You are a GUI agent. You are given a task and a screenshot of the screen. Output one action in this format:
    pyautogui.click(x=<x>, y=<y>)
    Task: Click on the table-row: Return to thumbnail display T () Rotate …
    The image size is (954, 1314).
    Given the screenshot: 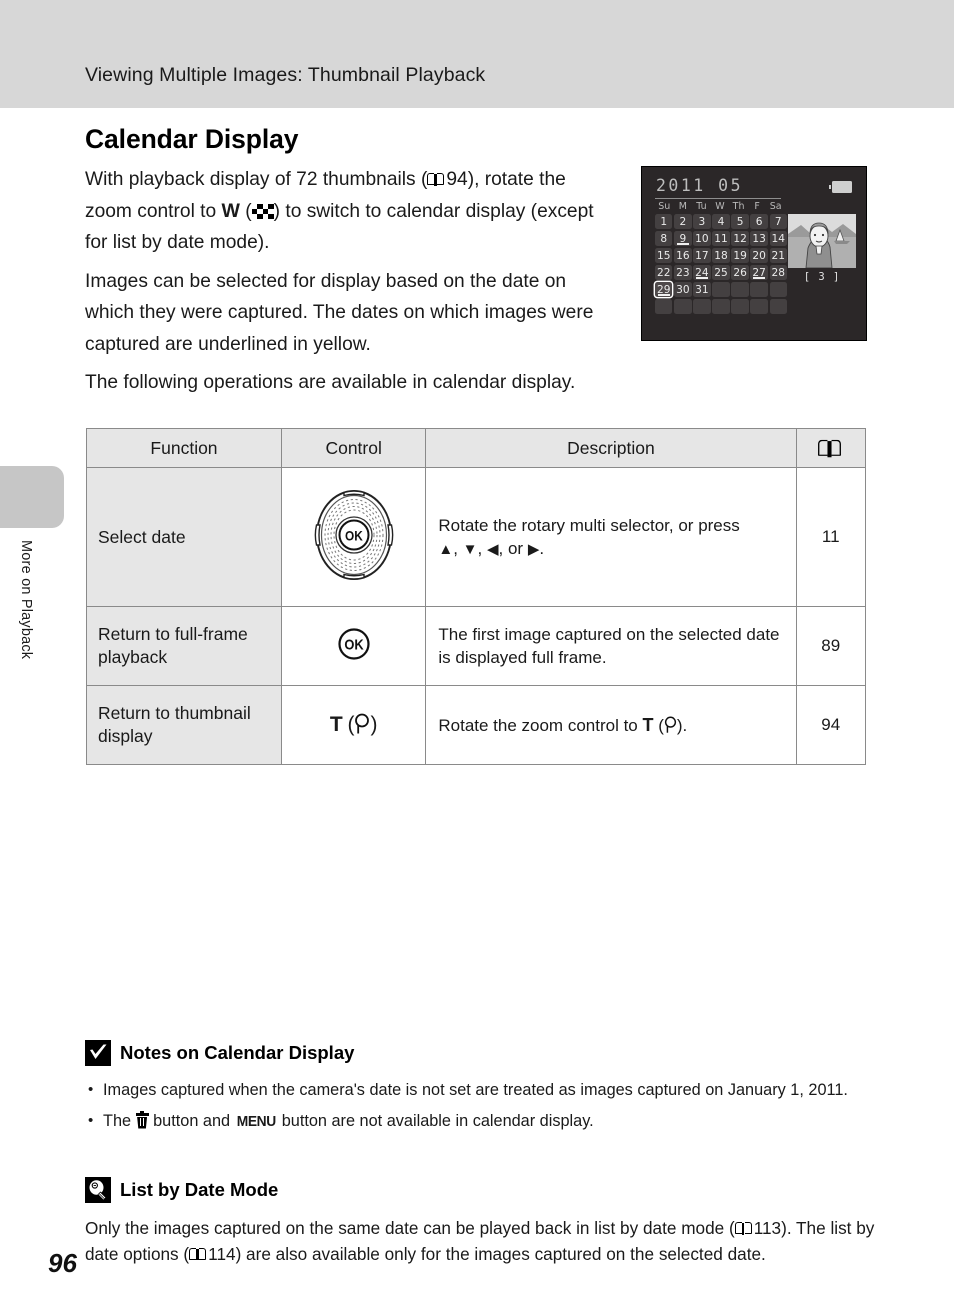 What is the action you would take?
    pyautogui.click(x=476, y=725)
    